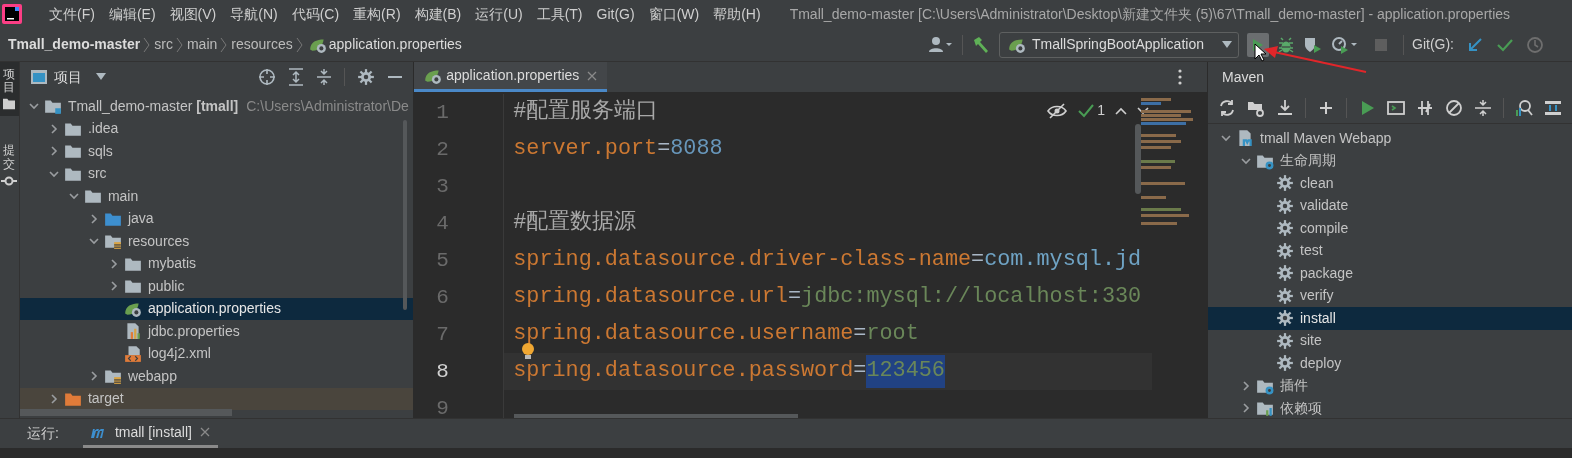 The height and width of the screenshot is (458, 1572). Describe the element at coordinates (1390, 138) in the screenshot. I see `tree-item: tmall Maven Webapp` at that location.